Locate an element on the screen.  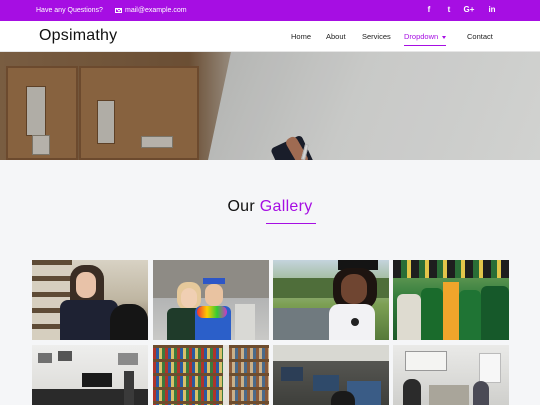
heading-underline is located at coordinates (291, 223).